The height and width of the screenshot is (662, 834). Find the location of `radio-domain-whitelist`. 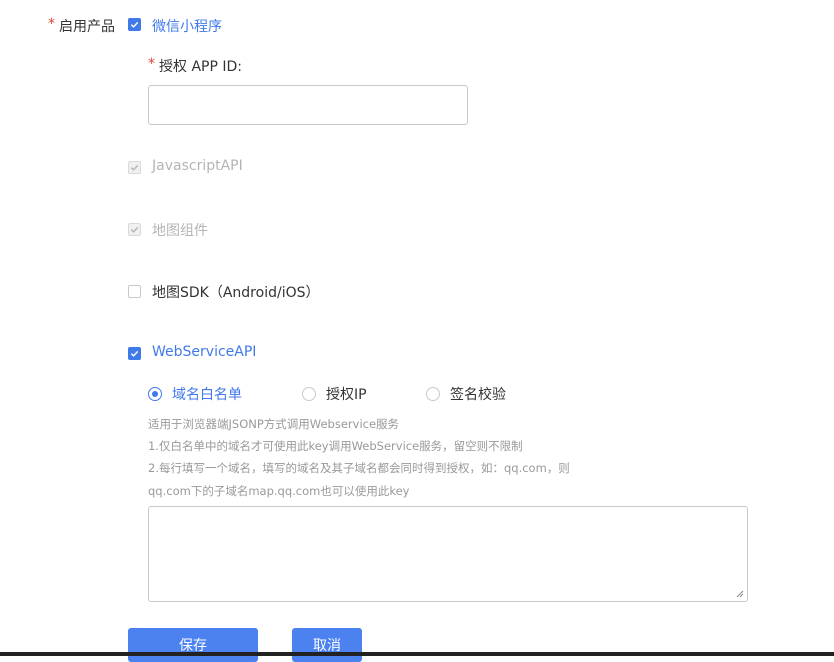

radio-domain-whitelist is located at coordinates (155, 394).